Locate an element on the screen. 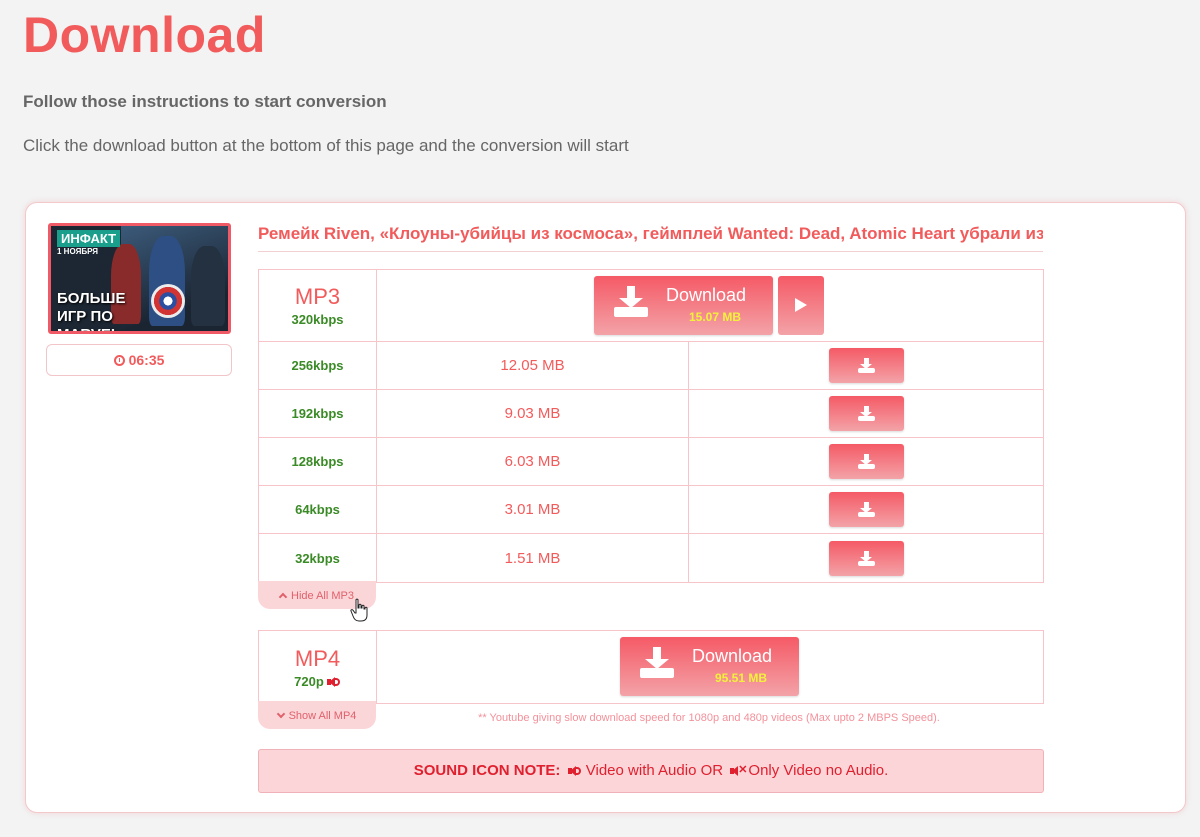  mp3-format-label: MP3 is located at coordinates (317, 296).